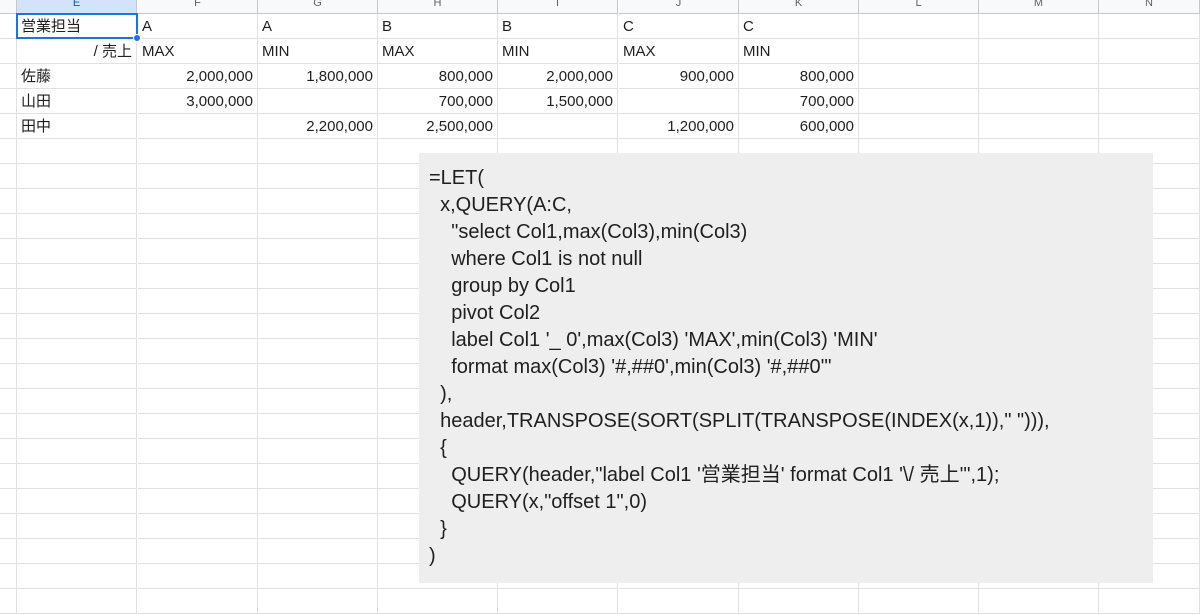 The width and height of the screenshot is (1200, 614). What do you see at coordinates (438, 7) in the screenshot?
I see `column-header-h: H` at bounding box center [438, 7].